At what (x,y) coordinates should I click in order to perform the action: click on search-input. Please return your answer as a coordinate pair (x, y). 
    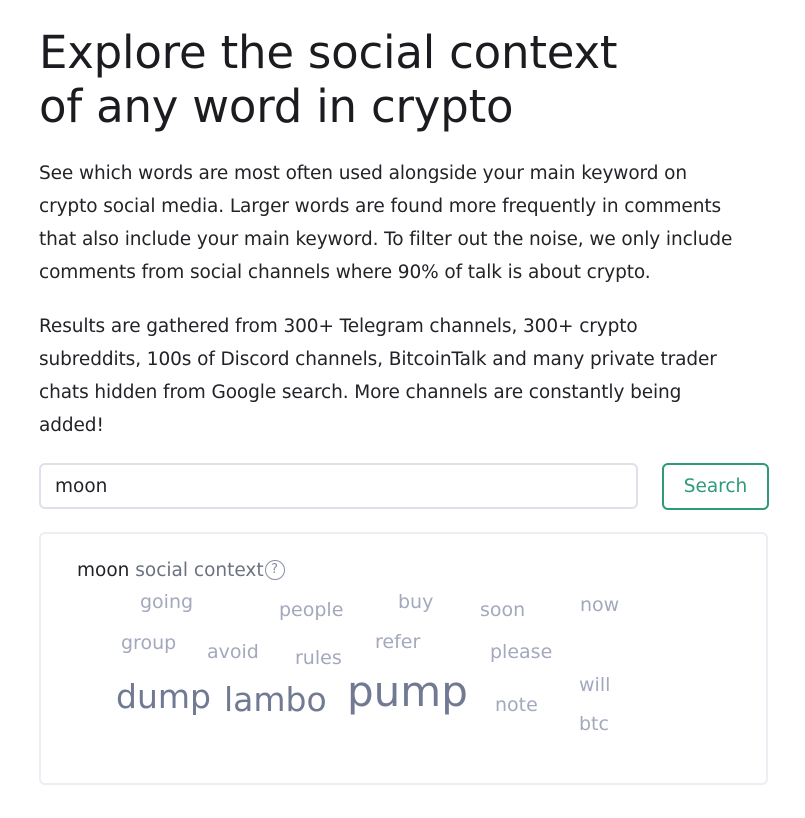
    Looking at the image, I should click on (338, 486).